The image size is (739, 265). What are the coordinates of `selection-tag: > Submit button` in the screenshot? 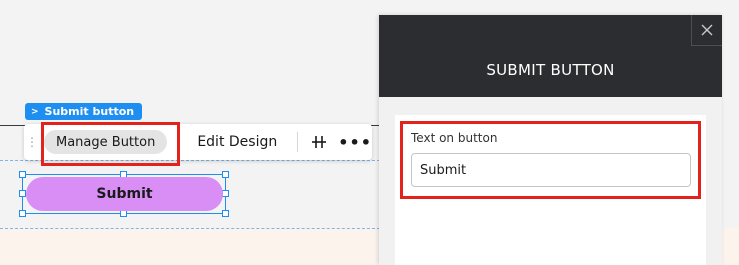 It's located at (84, 111).